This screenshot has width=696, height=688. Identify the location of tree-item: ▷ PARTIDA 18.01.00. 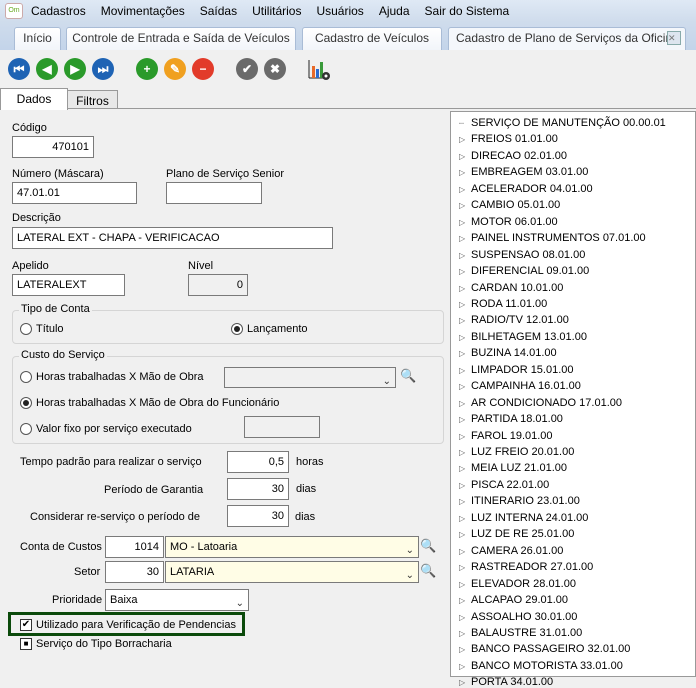
(511, 419).